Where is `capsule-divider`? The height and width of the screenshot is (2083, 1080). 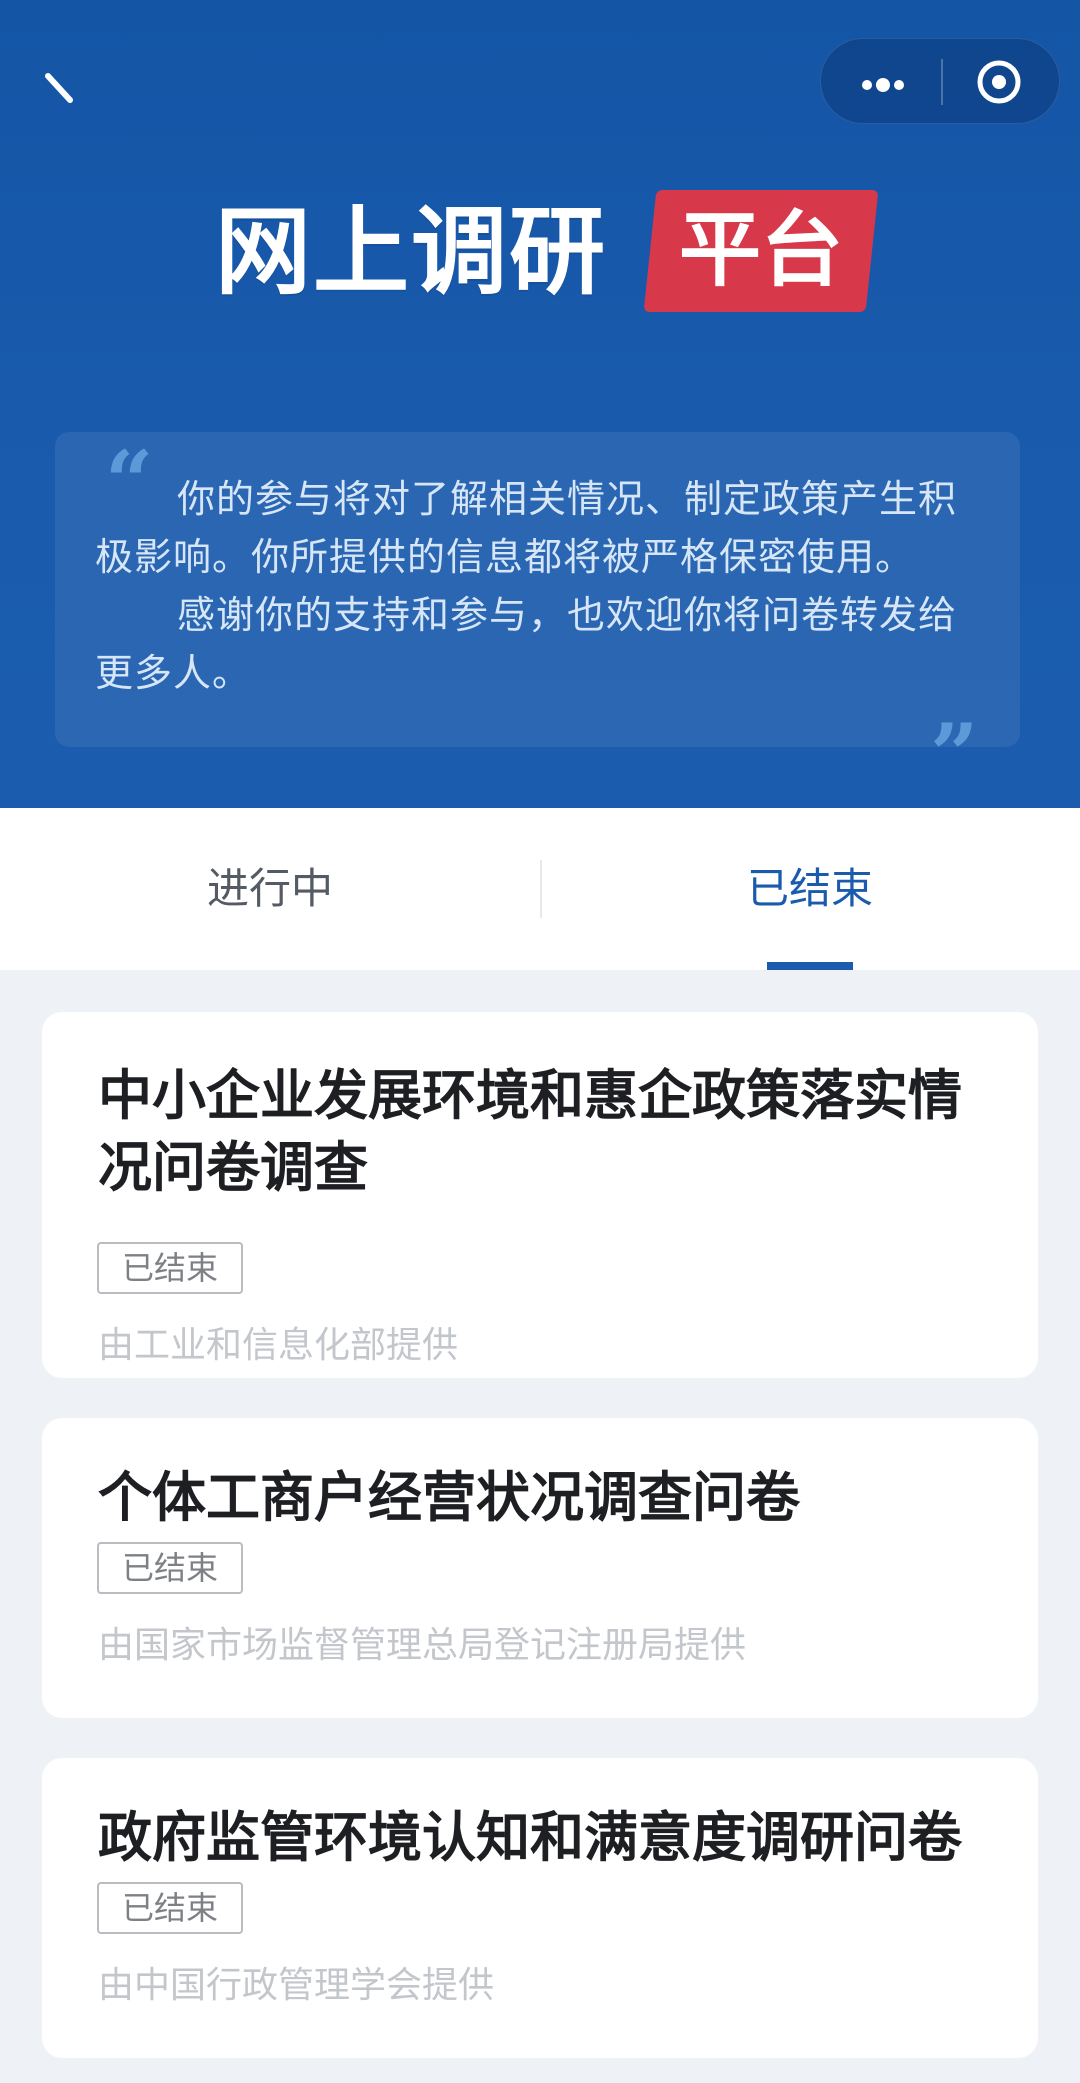
capsule-divider is located at coordinates (942, 82).